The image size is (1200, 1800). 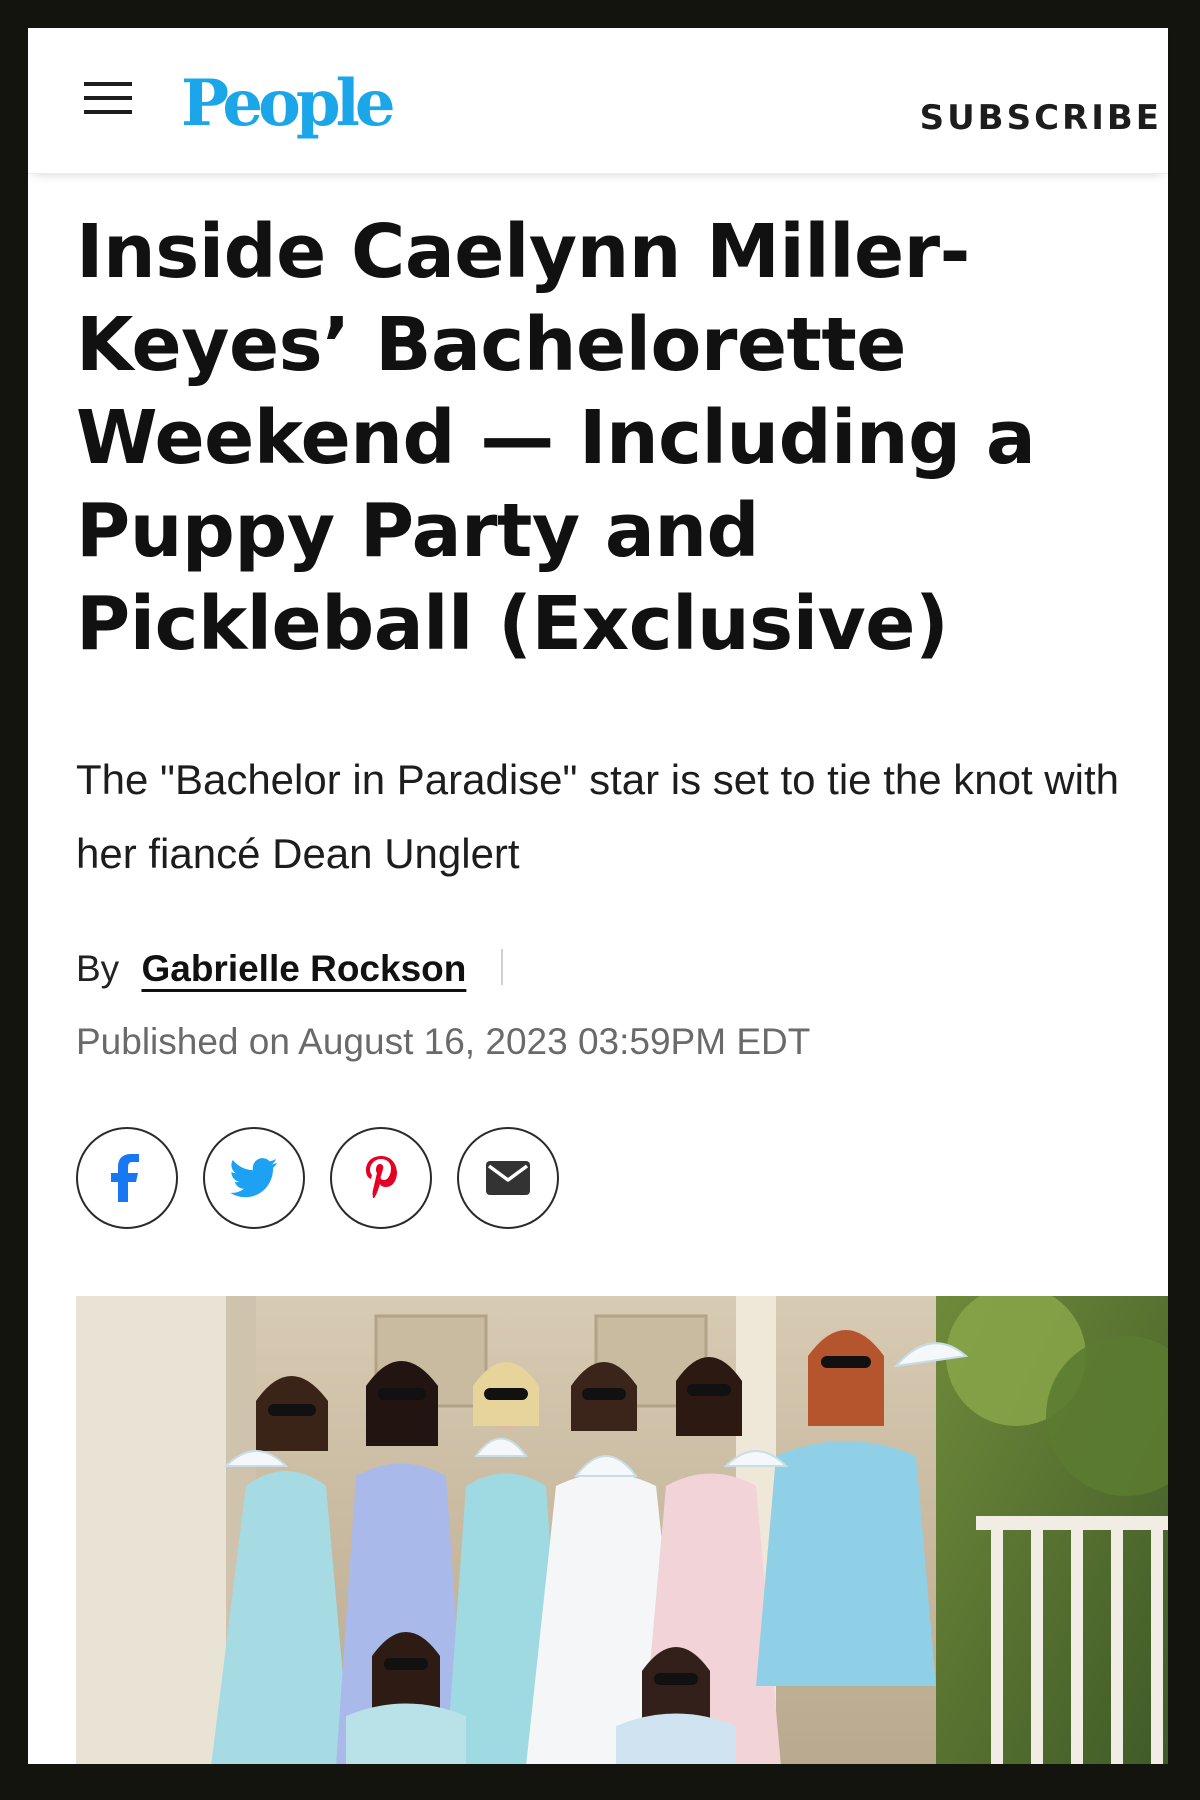 I want to click on publish-date: Published on August 16, 2023 03:59PM EDT, so click(x=443, y=1041).